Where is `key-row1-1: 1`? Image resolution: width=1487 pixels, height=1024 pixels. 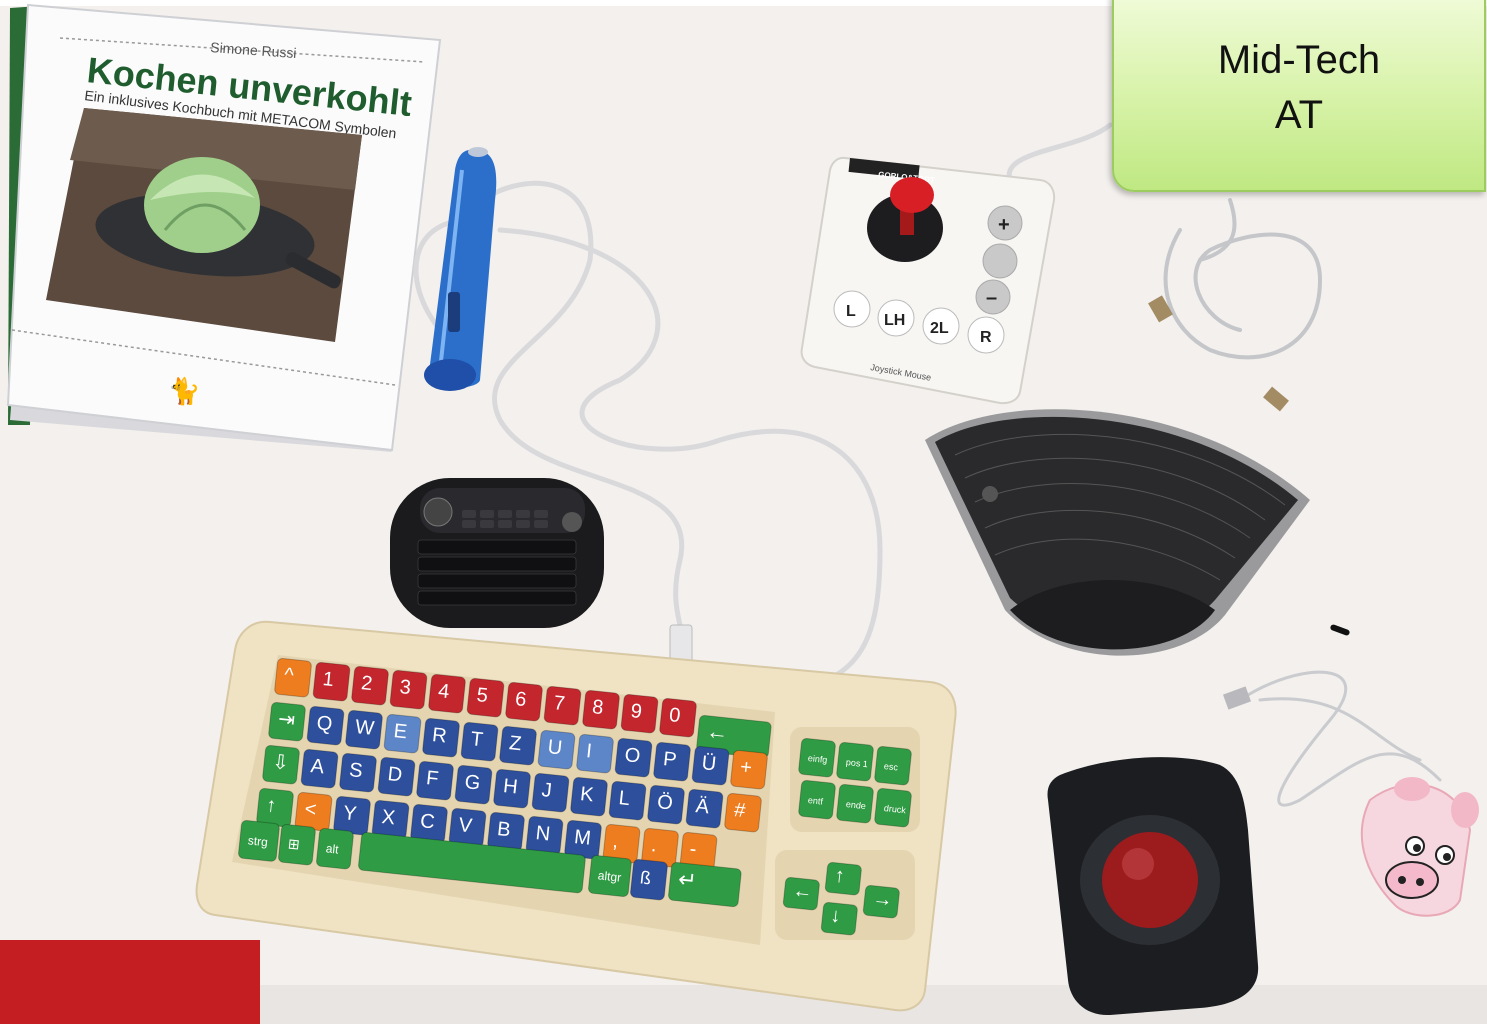
key-row1-1: 1 is located at coordinates (331, 681).